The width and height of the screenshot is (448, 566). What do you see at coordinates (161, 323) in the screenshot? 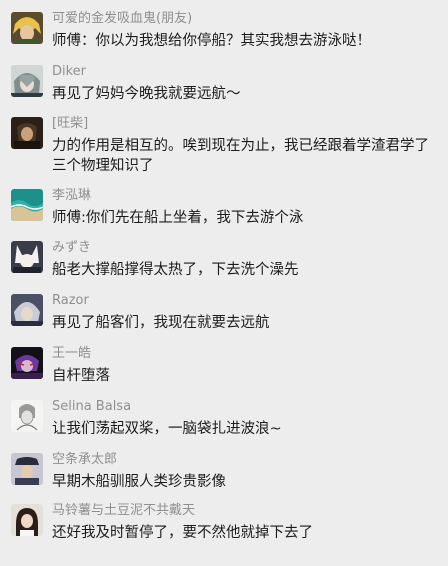
I see `comment-text: 再见了船客们，我现在就要去远航` at bounding box center [161, 323].